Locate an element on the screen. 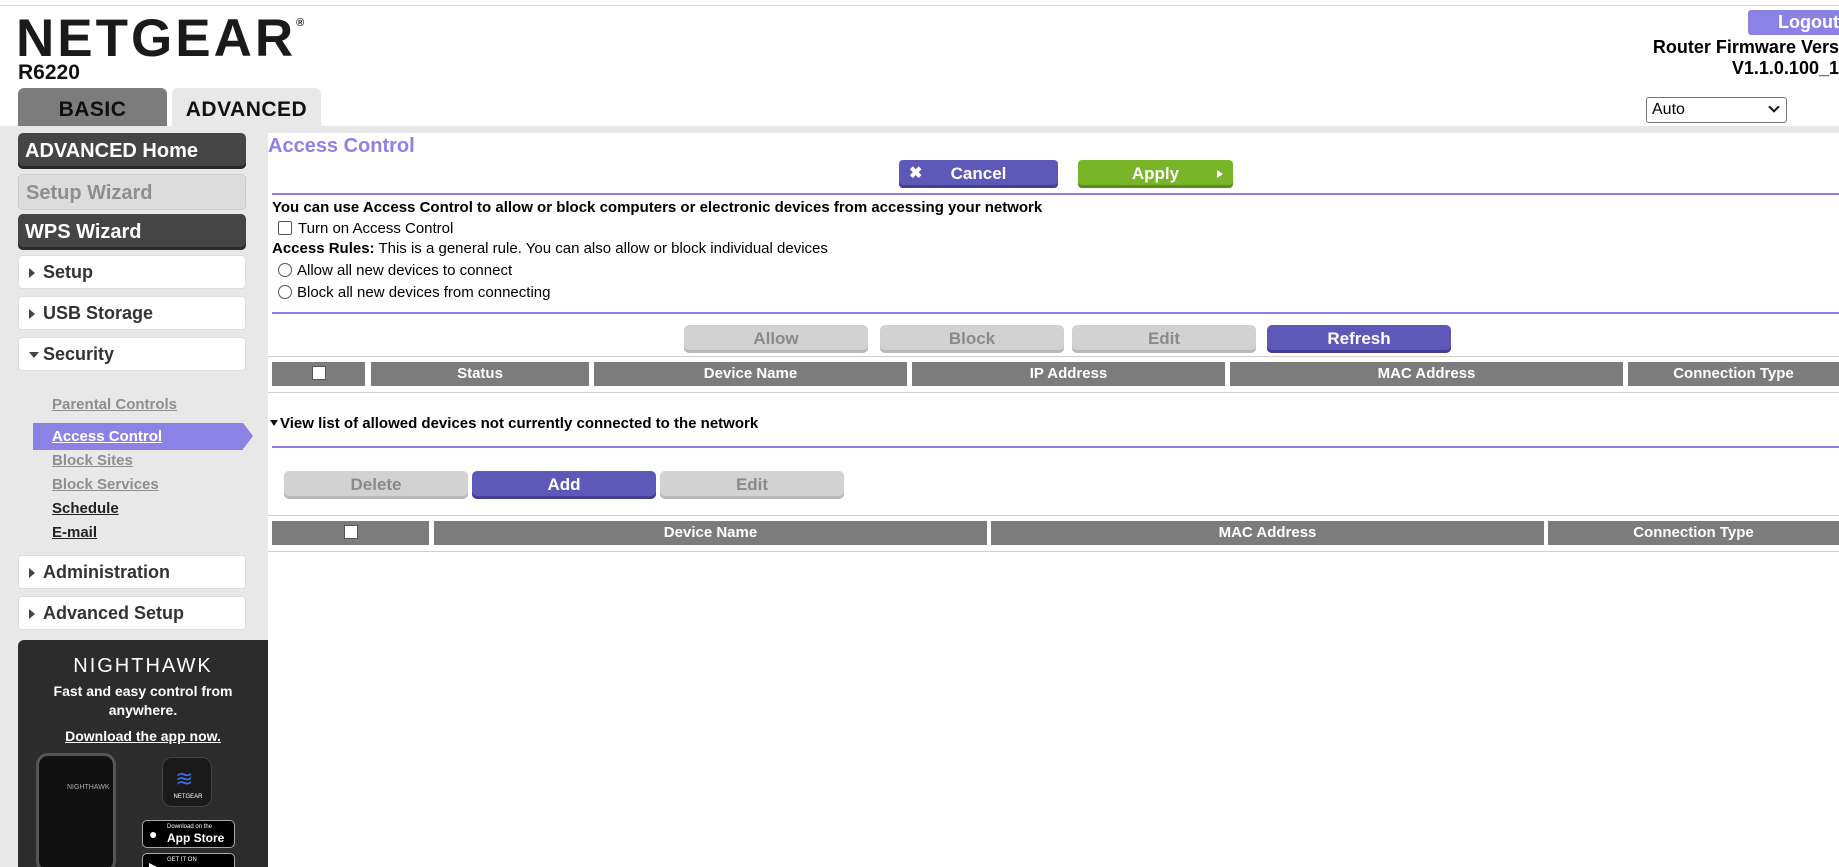 The width and height of the screenshot is (1839, 867). edit-device-button: Edit is located at coordinates (1164, 339).